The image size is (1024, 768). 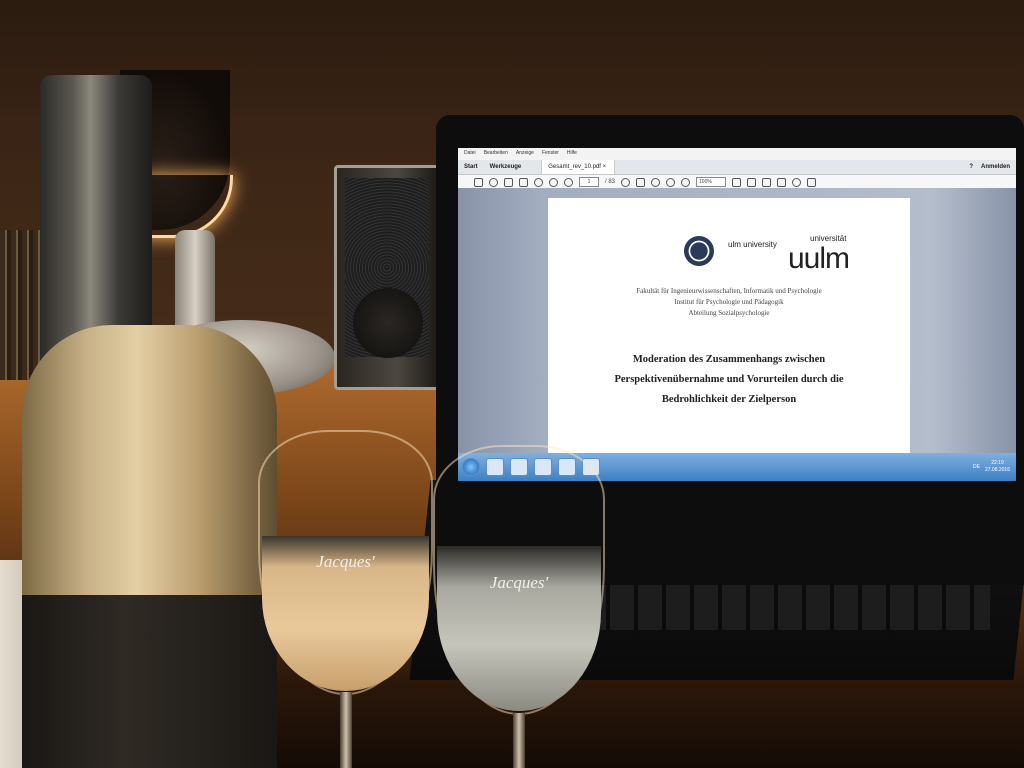 I want to click on speaker, so click(x=387, y=277).